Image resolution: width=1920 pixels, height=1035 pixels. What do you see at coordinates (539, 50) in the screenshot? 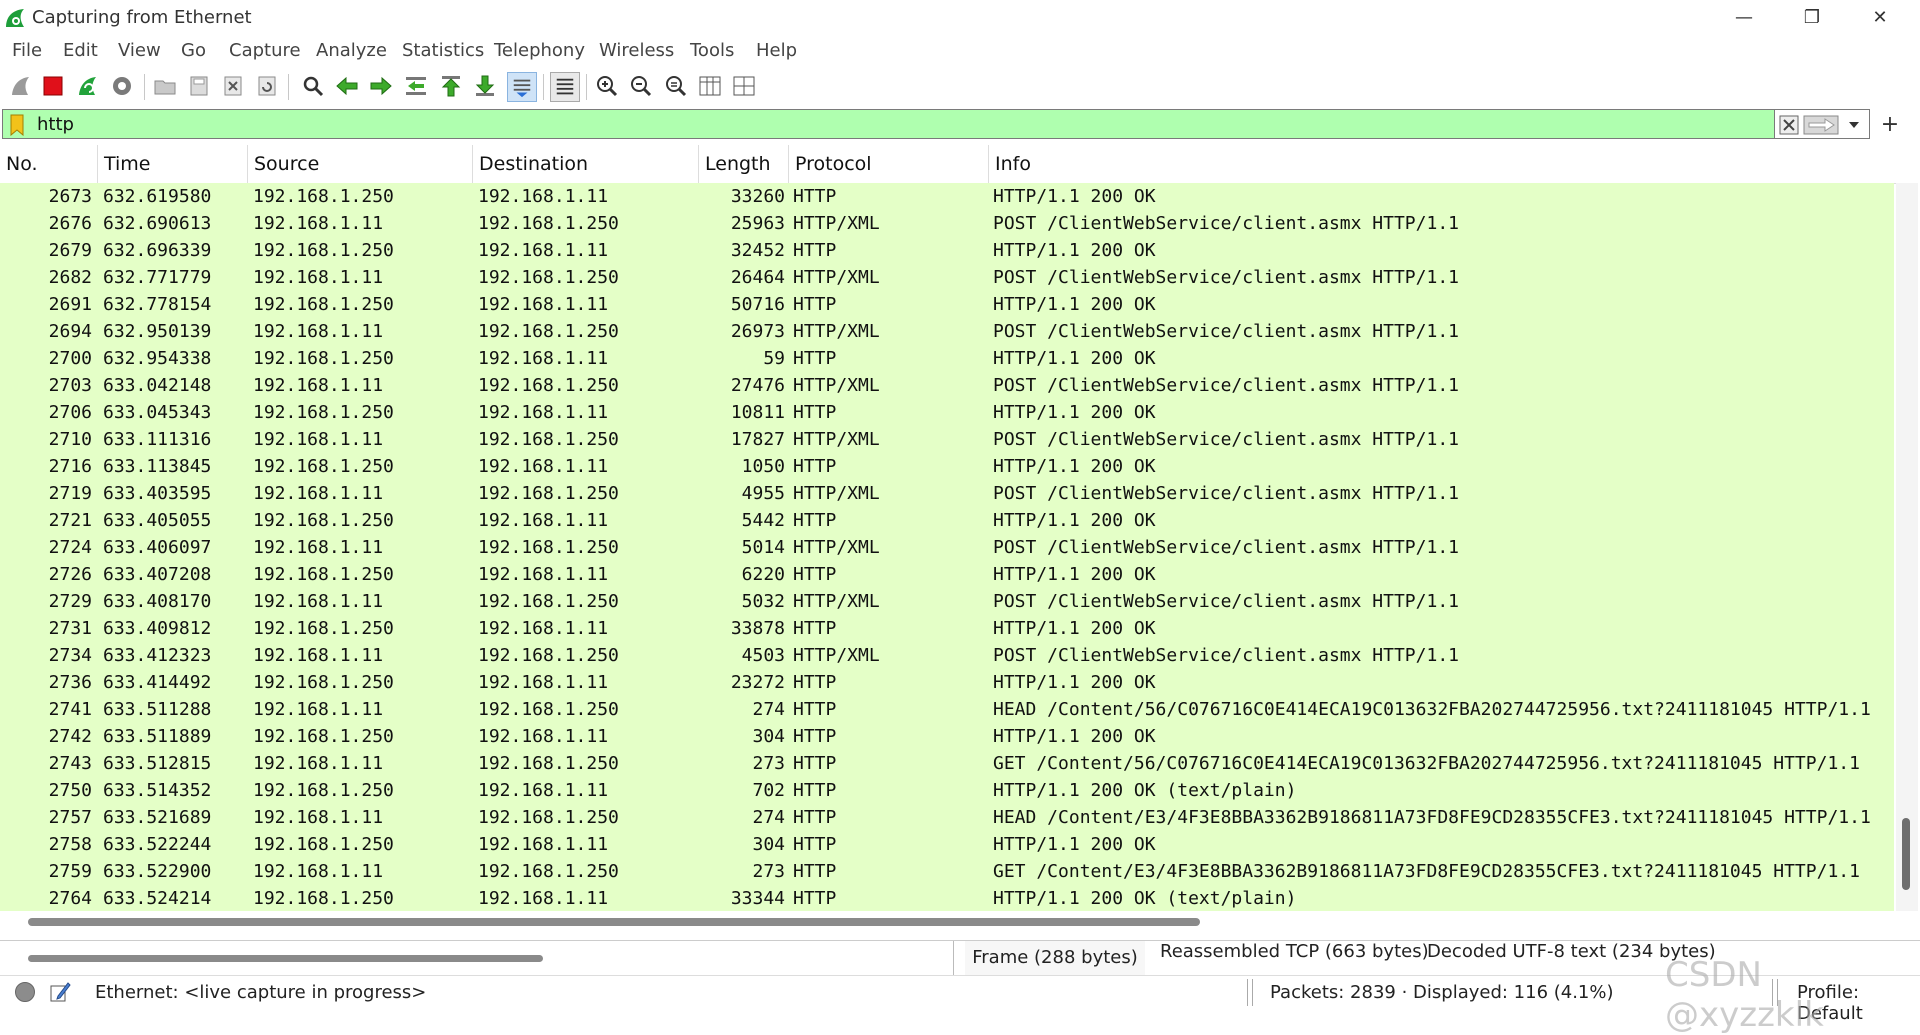
I see `menu-telephony: Telephony` at bounding box center [539, 50].